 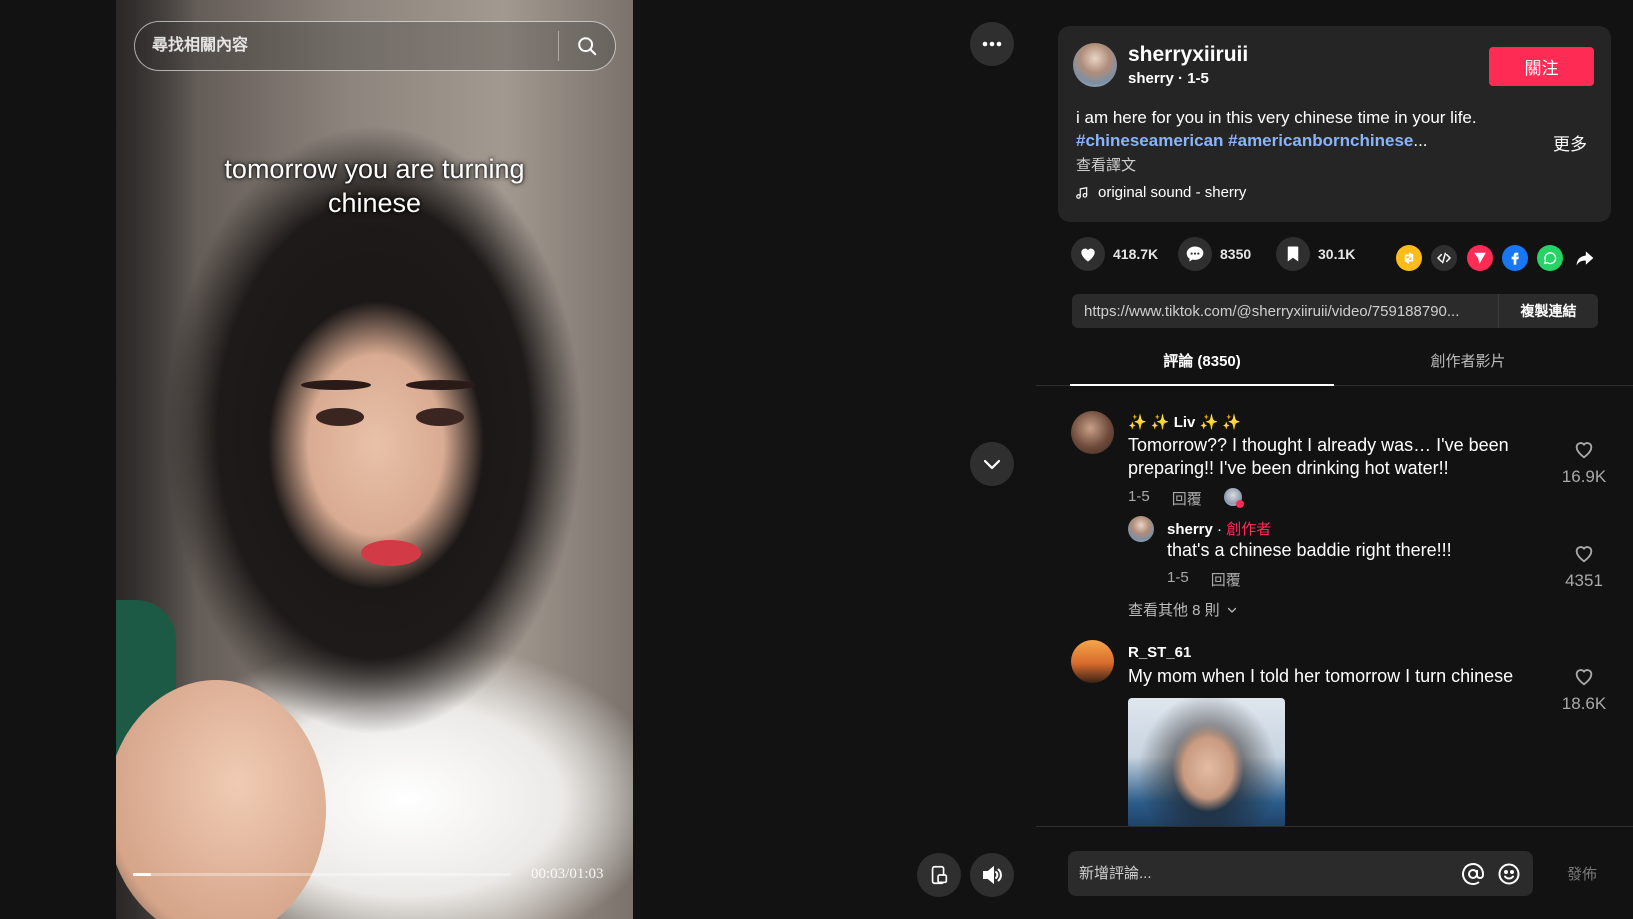 I want to click on reply-username-line: sherry · 創作者, so click(x=1219, y=528).